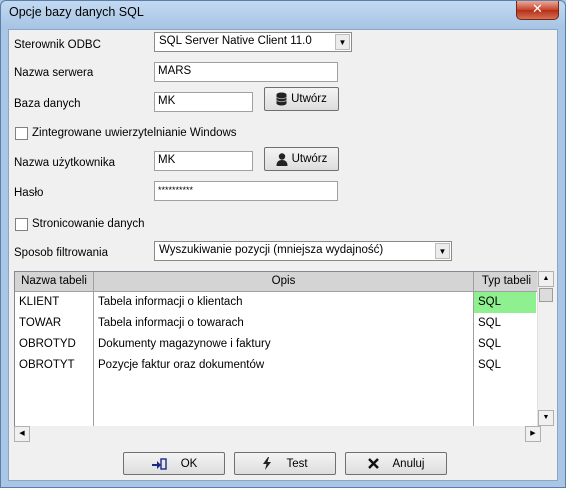  What do you see at coordinates (408, 463) in the screenshot?
I see `cancel-label: Anuluj` at bounding box center [408, 463].